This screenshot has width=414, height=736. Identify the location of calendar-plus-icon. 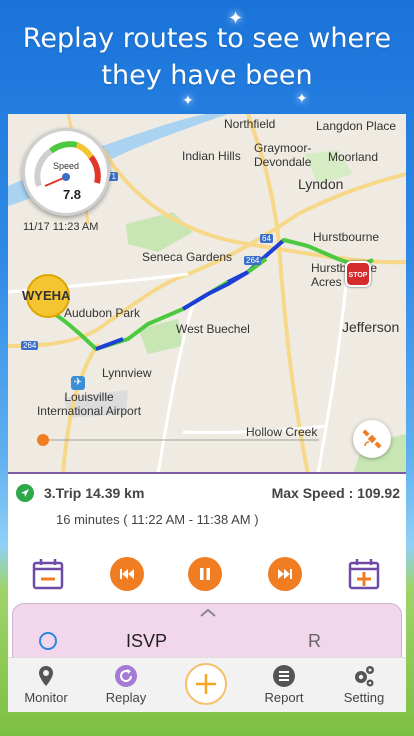
(364, 574).